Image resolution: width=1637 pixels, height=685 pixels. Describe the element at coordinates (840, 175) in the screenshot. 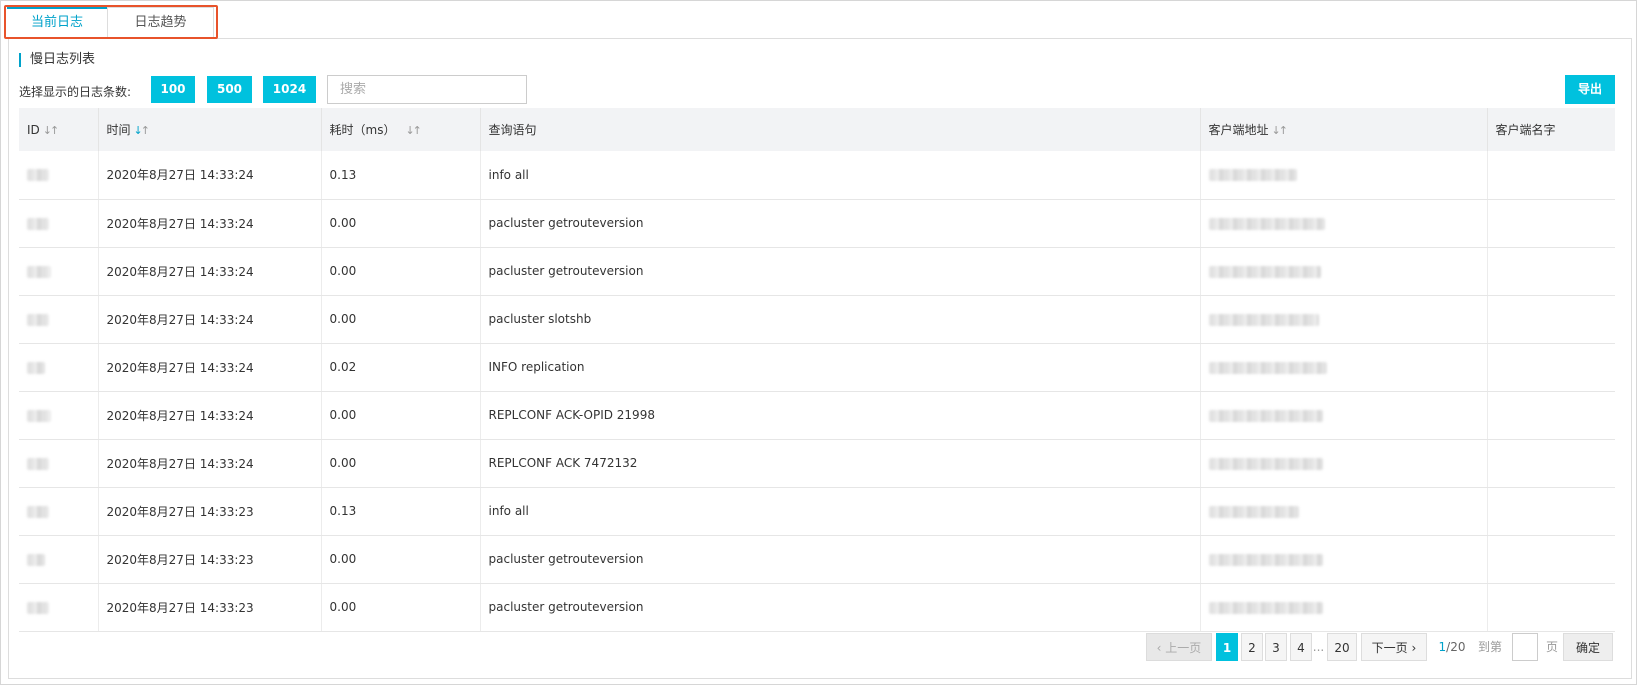

I see `cell-query: info all` at that location.